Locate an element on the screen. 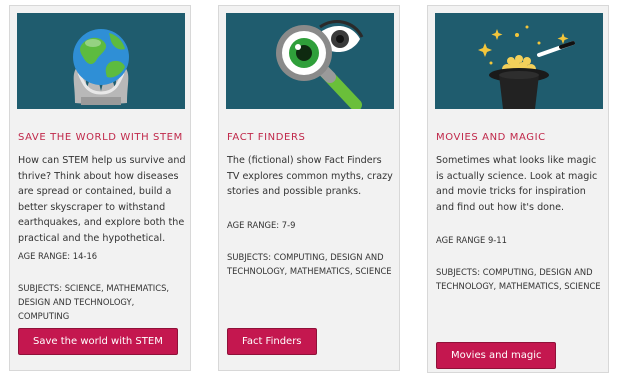 The image size is (627, 376). age-range: AGE RANGE: 7-9 is located at coordinates (261, 225).